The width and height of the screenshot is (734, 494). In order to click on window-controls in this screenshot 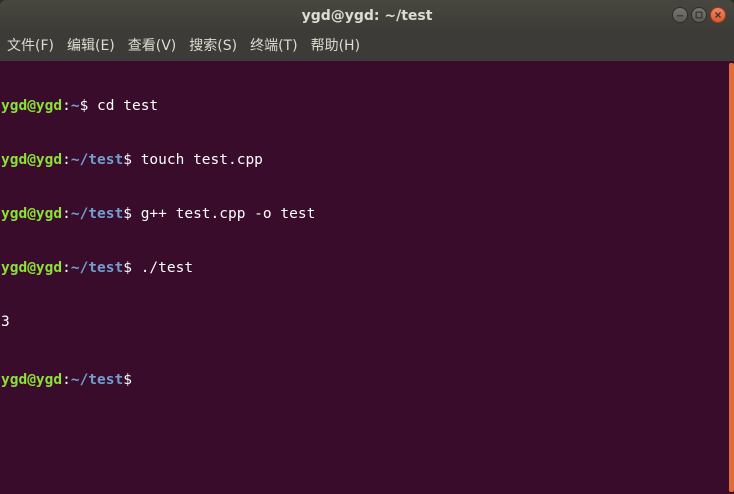, I will do `click(699, 15)`.